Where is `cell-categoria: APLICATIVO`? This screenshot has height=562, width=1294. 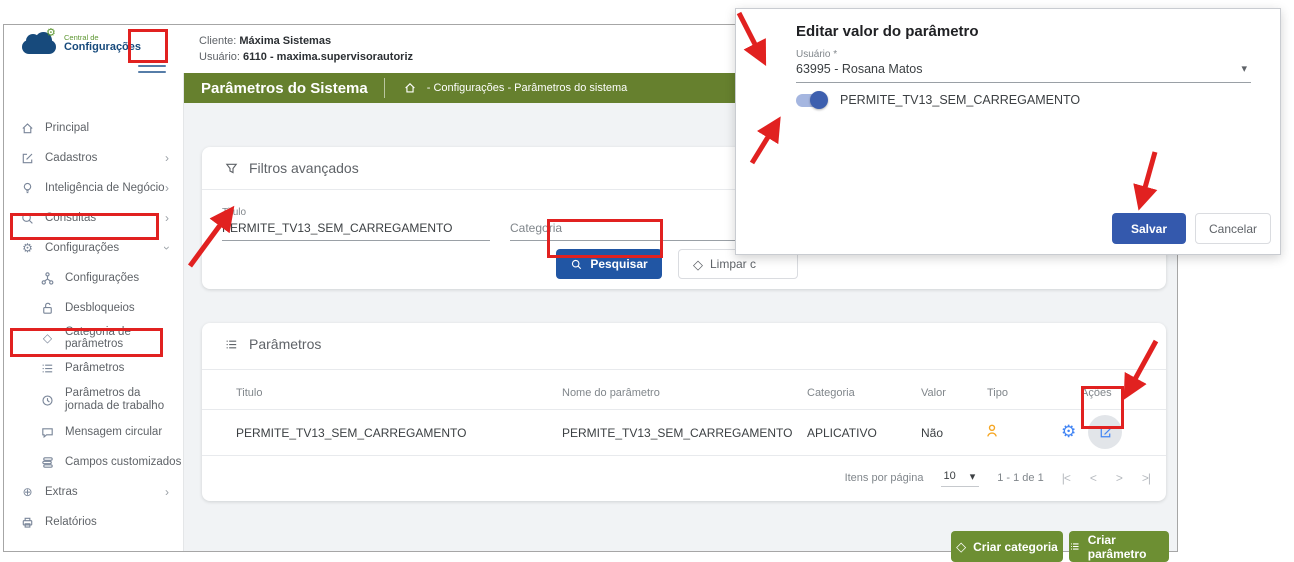 cell-categoria: APLICATIVO is located at coordinates (842, 433).